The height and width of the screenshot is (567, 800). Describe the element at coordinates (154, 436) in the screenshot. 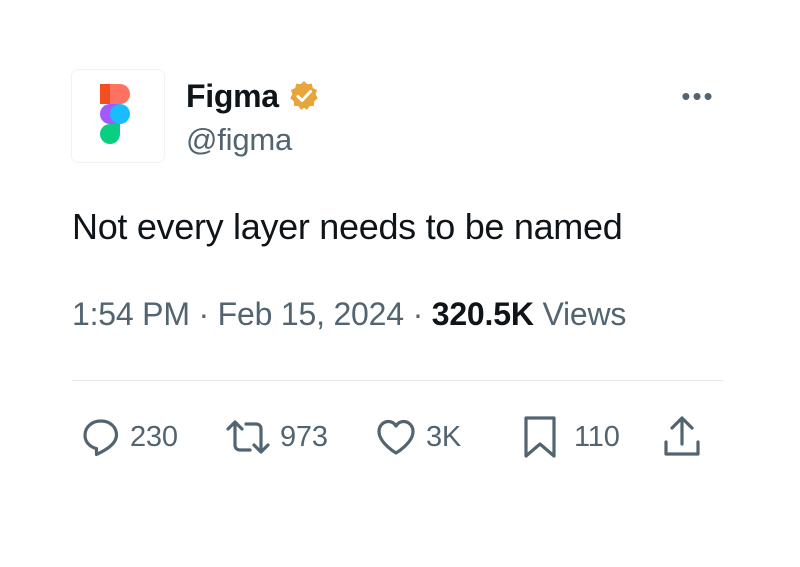

I see `reply-count: 230` at that location.